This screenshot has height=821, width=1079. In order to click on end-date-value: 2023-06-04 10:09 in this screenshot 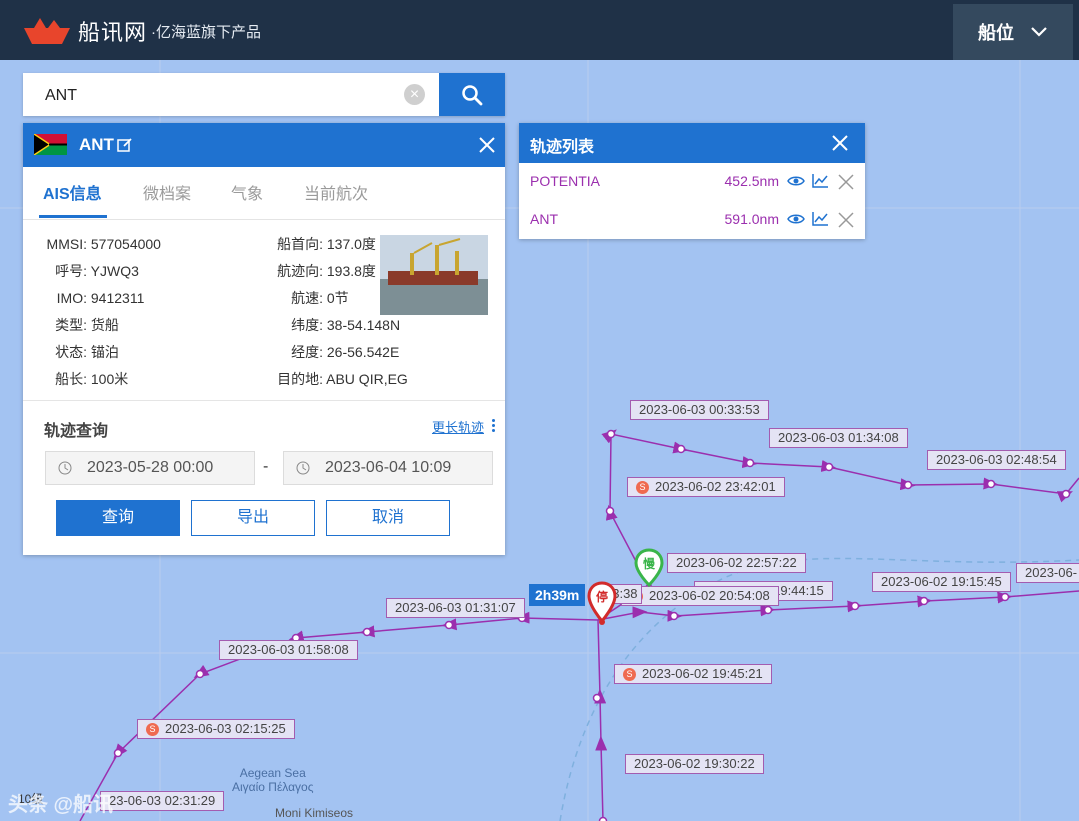, I will do `click(388, 467)`.